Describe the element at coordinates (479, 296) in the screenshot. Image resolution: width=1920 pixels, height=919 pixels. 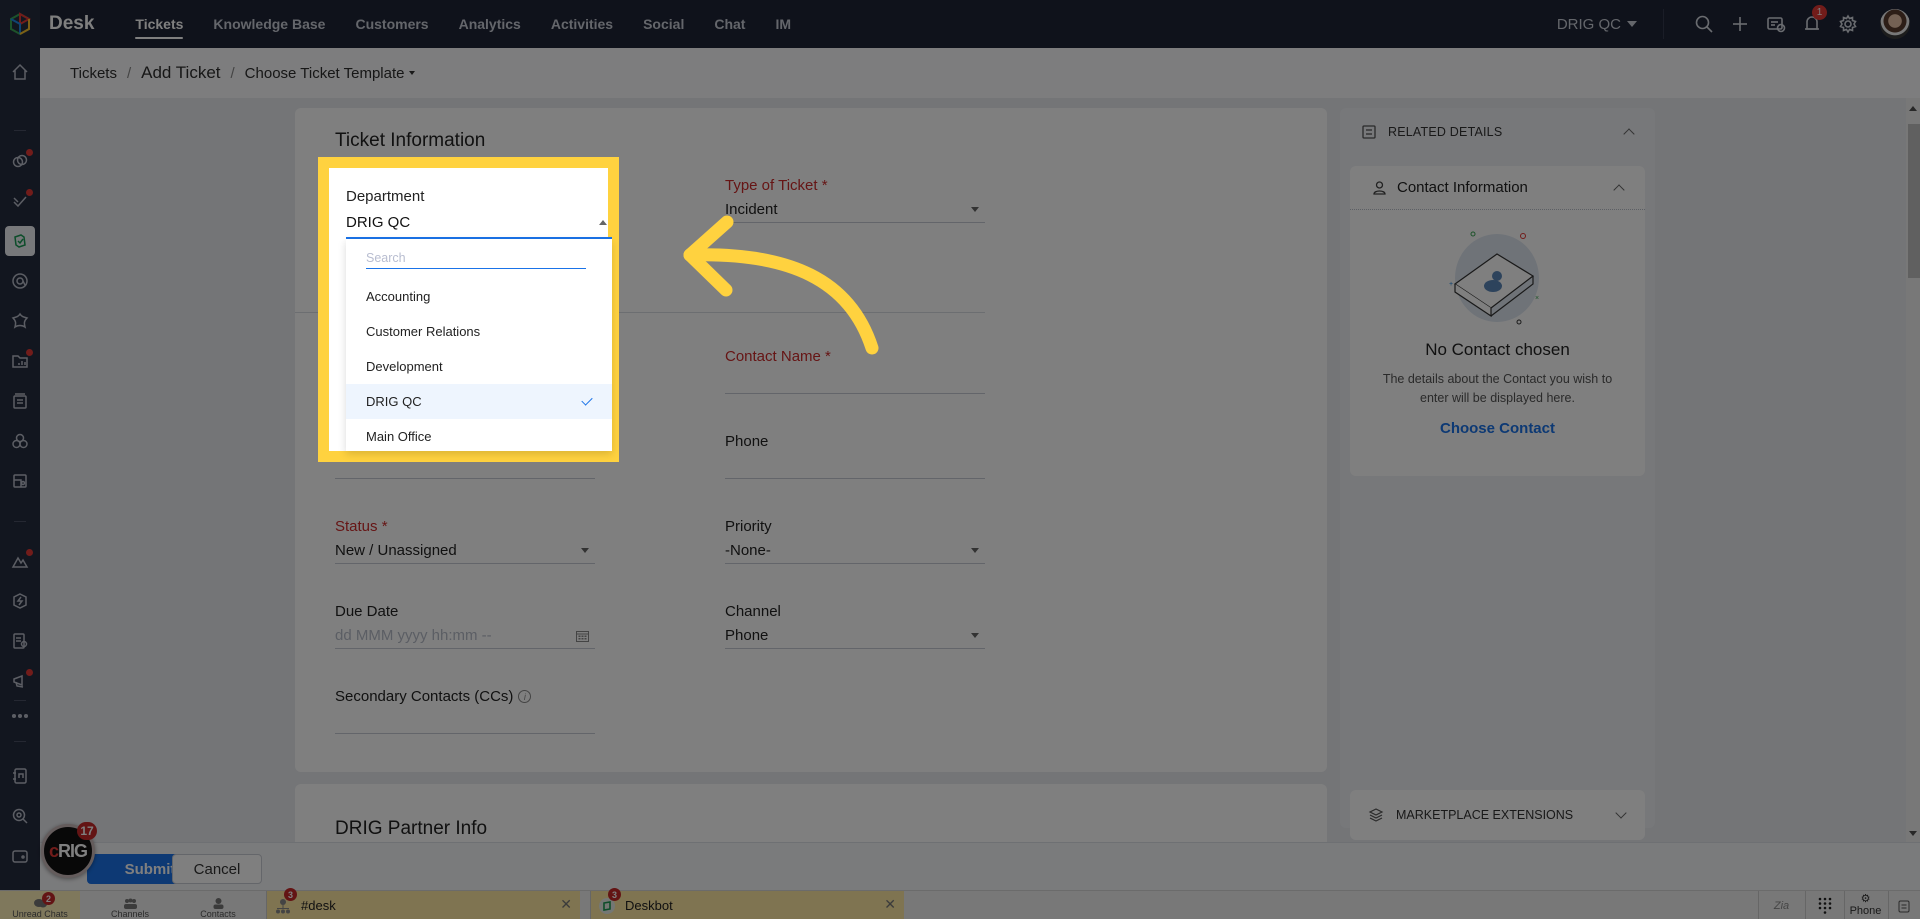
I see `department-option-accounting: Accounting` at that location.